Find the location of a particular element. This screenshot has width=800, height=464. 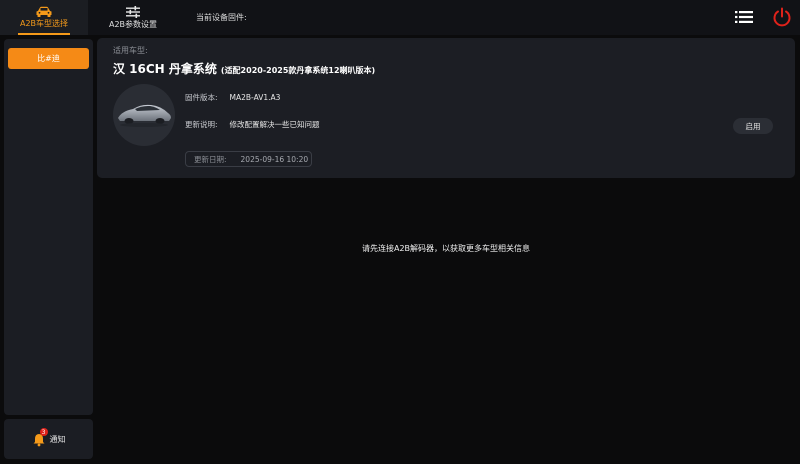

update-date-label: 更新日期: is located at coordinates (210, 159).